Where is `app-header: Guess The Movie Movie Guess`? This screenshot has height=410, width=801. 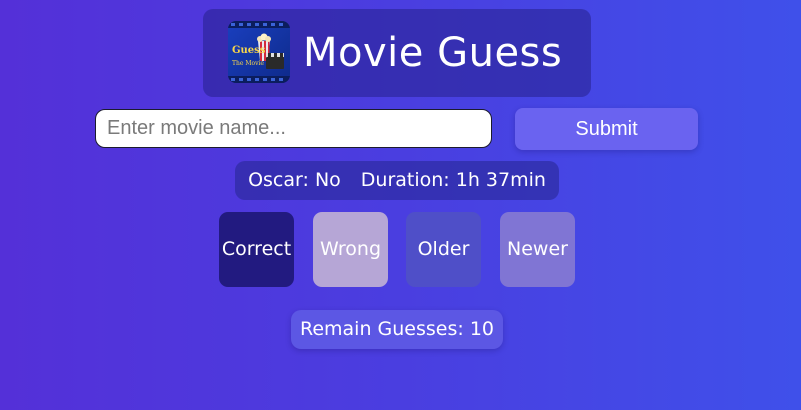 app-header: Guess The Movie Movie Guess is located at coordinates (397, 53).